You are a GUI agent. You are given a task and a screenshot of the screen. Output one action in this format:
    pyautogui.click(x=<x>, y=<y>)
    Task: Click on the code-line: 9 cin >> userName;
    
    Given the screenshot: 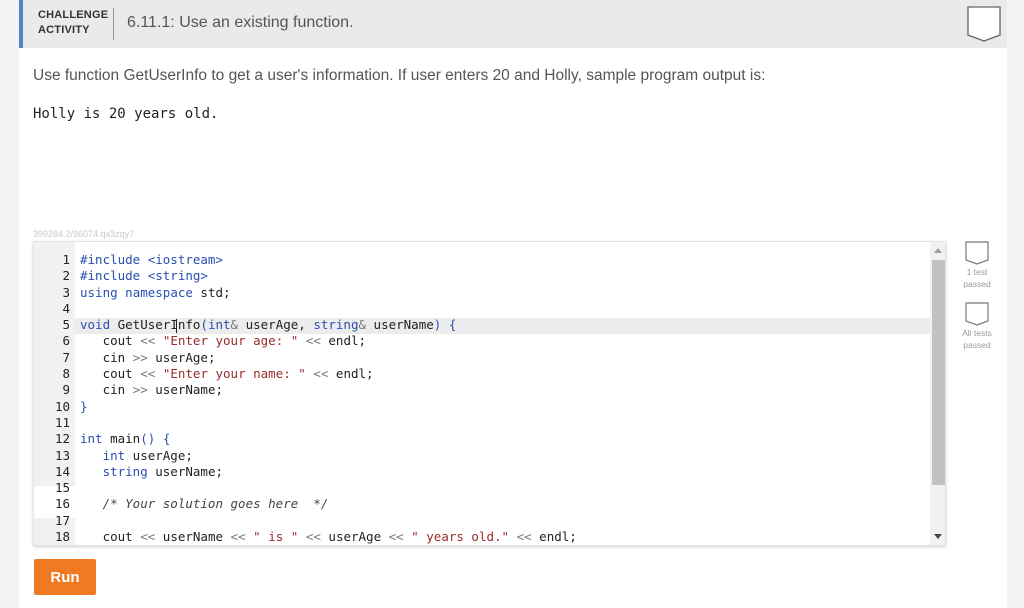 What is the action you would take?
    pyautogui.click(x=482, y=390)
    